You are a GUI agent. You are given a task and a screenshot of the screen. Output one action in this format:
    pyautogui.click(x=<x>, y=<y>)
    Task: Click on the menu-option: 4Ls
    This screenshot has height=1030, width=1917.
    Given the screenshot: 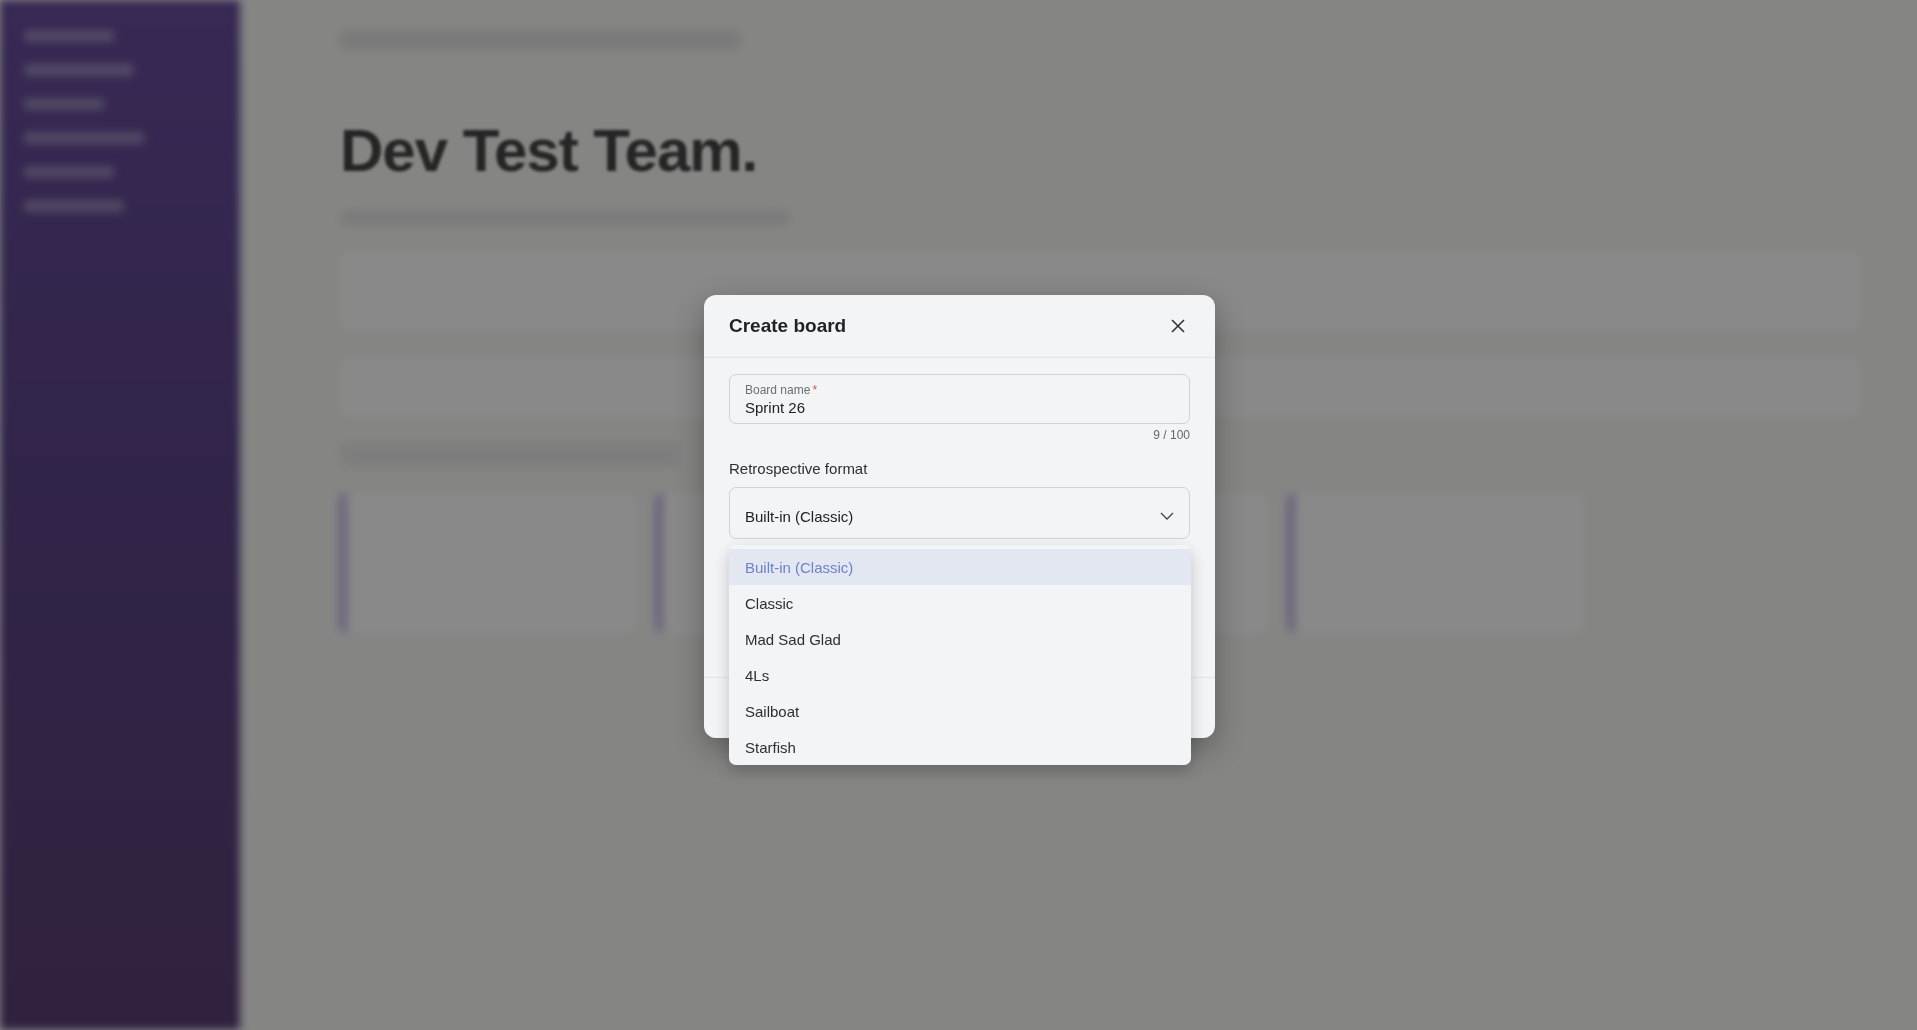 What is the action you would take?
    pyautogui.click(x=960, y=675)
    